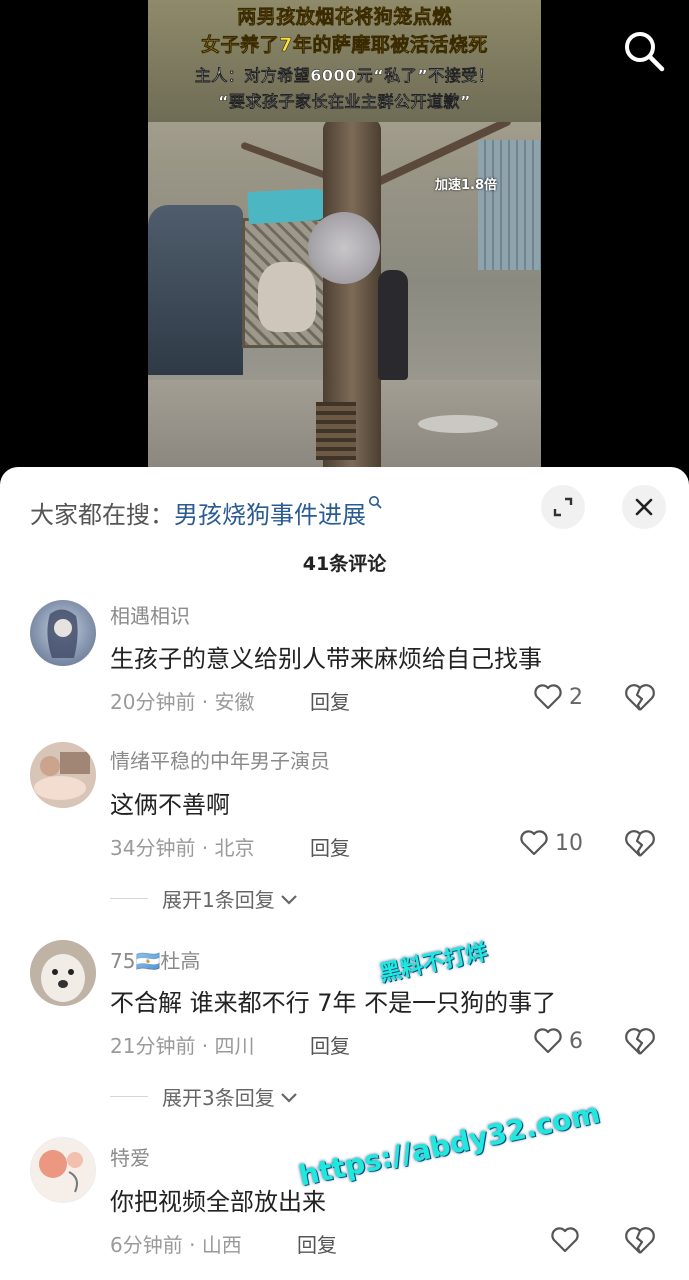 The image size is (689, 1280). What do you see at coordinates (195, 290) in the screenshot?
I see `scene-tarp` at bounding box center [195, 290].